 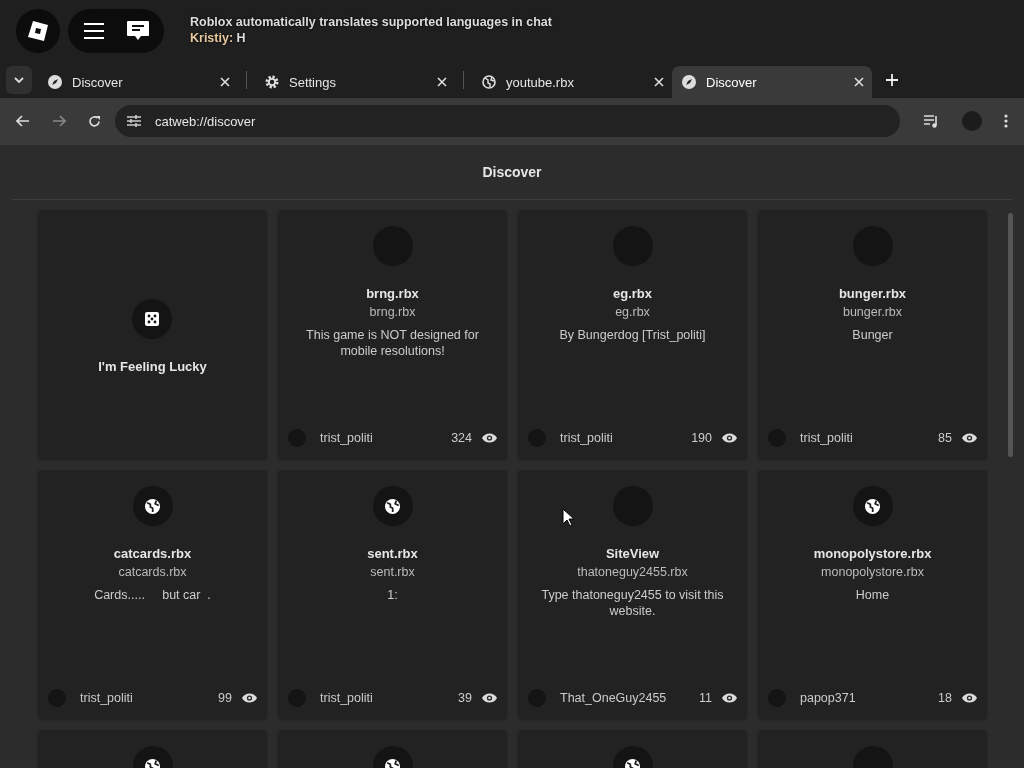 I want to click on menu-icon, so click(x=94, y=31).